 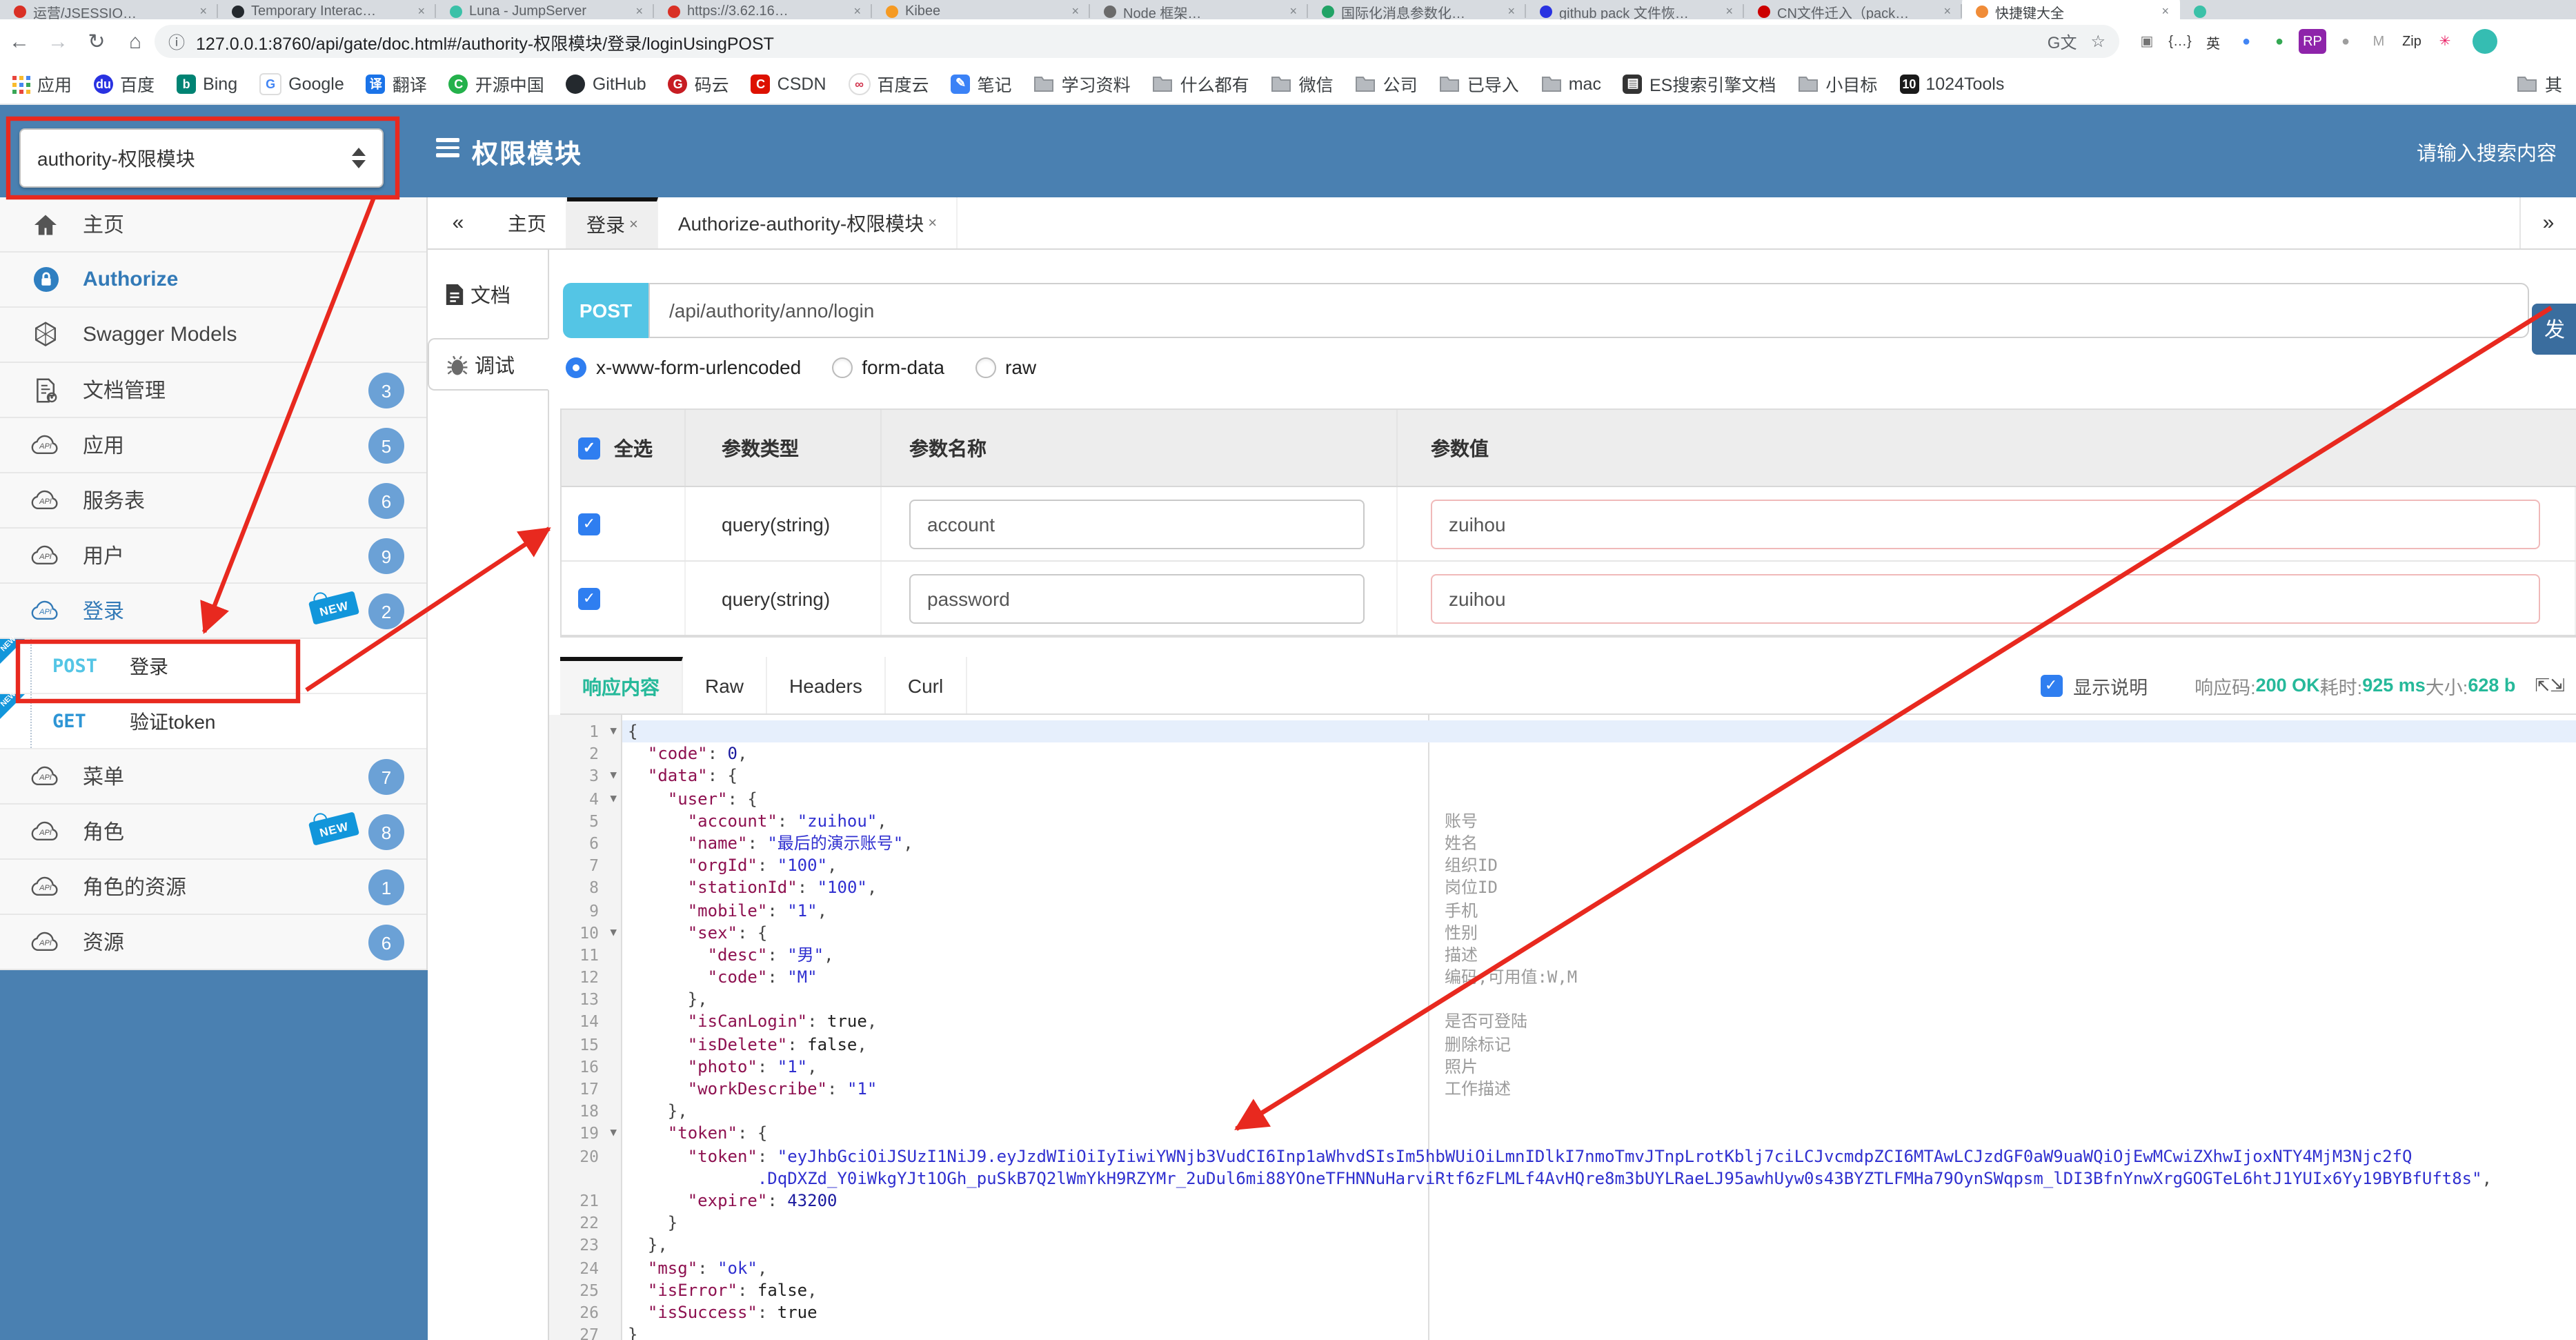 What do you see at coordinates (41, 83) in the screenshot?
I see `bookmark-item: 应用` at bounding box center [41, 83].